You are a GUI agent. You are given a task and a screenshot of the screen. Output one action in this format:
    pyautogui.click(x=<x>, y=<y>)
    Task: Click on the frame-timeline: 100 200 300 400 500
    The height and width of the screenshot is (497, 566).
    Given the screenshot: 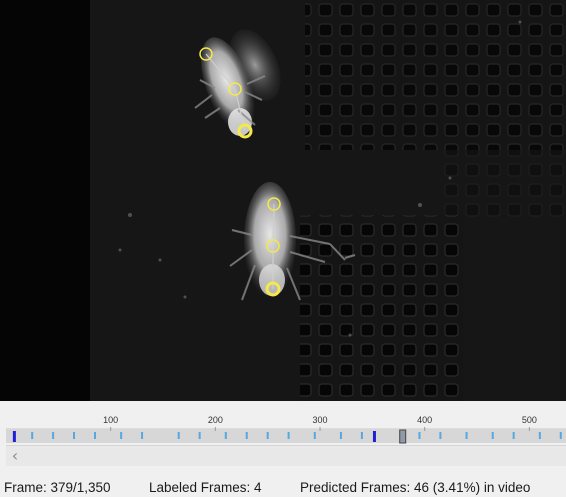 What is the action you would take?
    pyautogui.click(x=283, y=423)
    